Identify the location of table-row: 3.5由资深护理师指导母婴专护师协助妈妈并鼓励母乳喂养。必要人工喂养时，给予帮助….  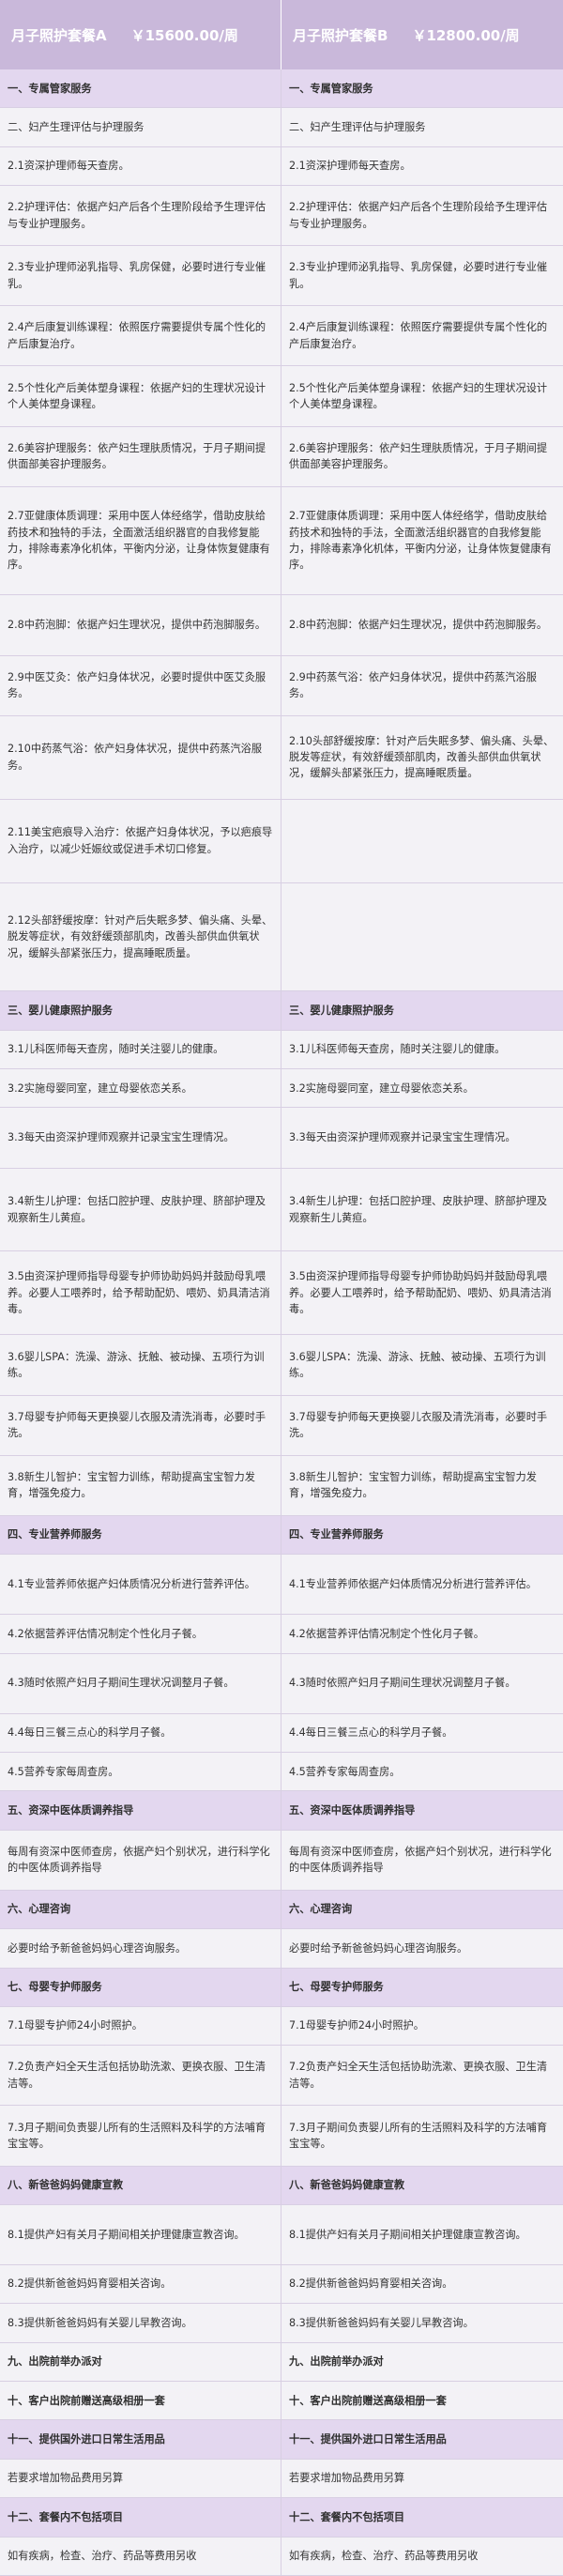
(281, 1294).